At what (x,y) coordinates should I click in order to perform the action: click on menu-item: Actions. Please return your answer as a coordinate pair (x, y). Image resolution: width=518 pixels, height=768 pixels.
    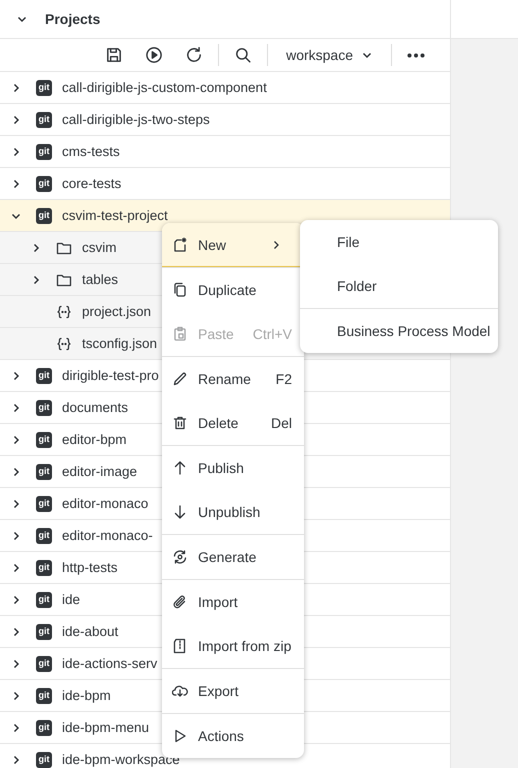
    Looking at the image, I should click on (233, 736).